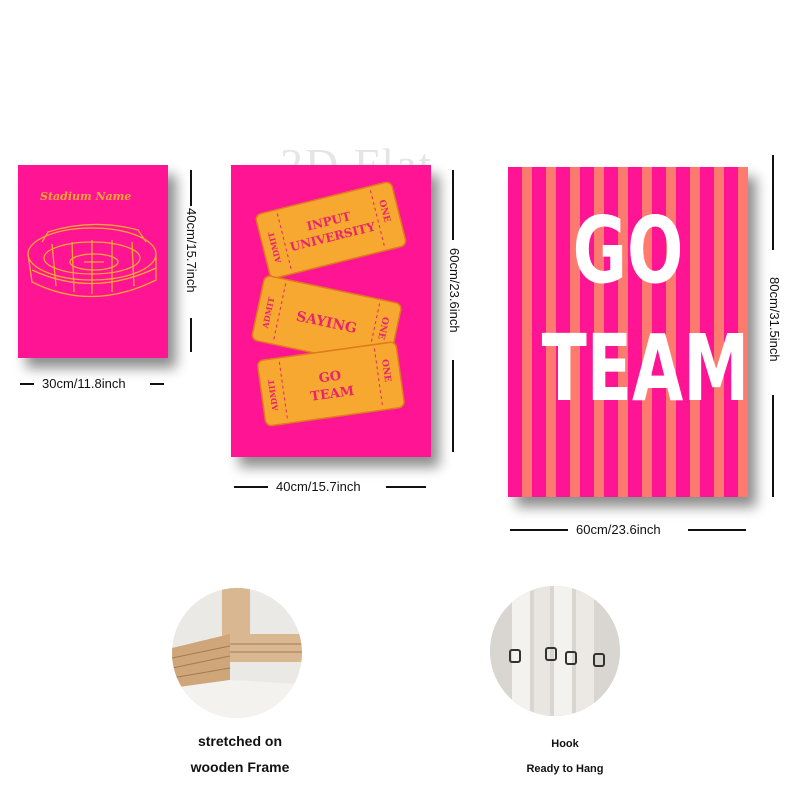 The width and height of the screenshot is (800, 800). What do you see at coordinates (191, 250) in the screenshot?
I see `height-label-1: 40cm/15.7inch` at bounding box center [191, 250].